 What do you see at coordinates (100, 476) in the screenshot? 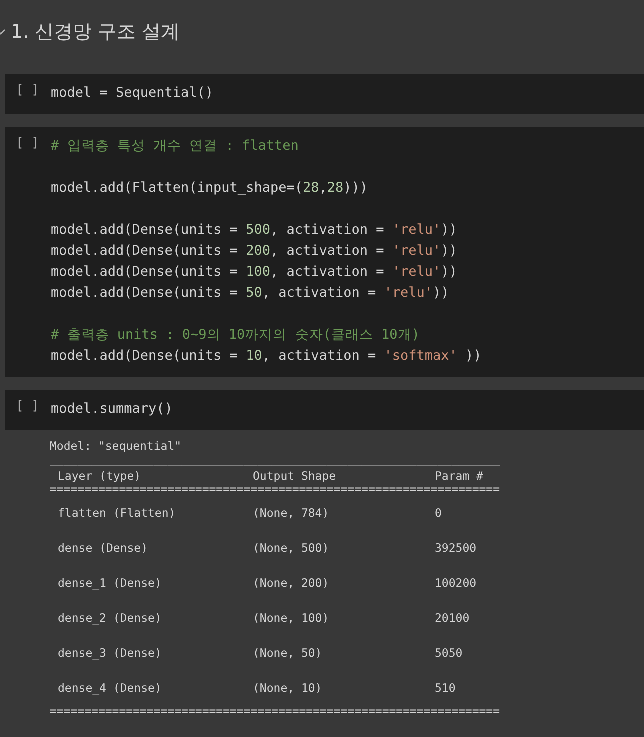
I see `column-header: Layer (type)` at bounding box center [100, 476].